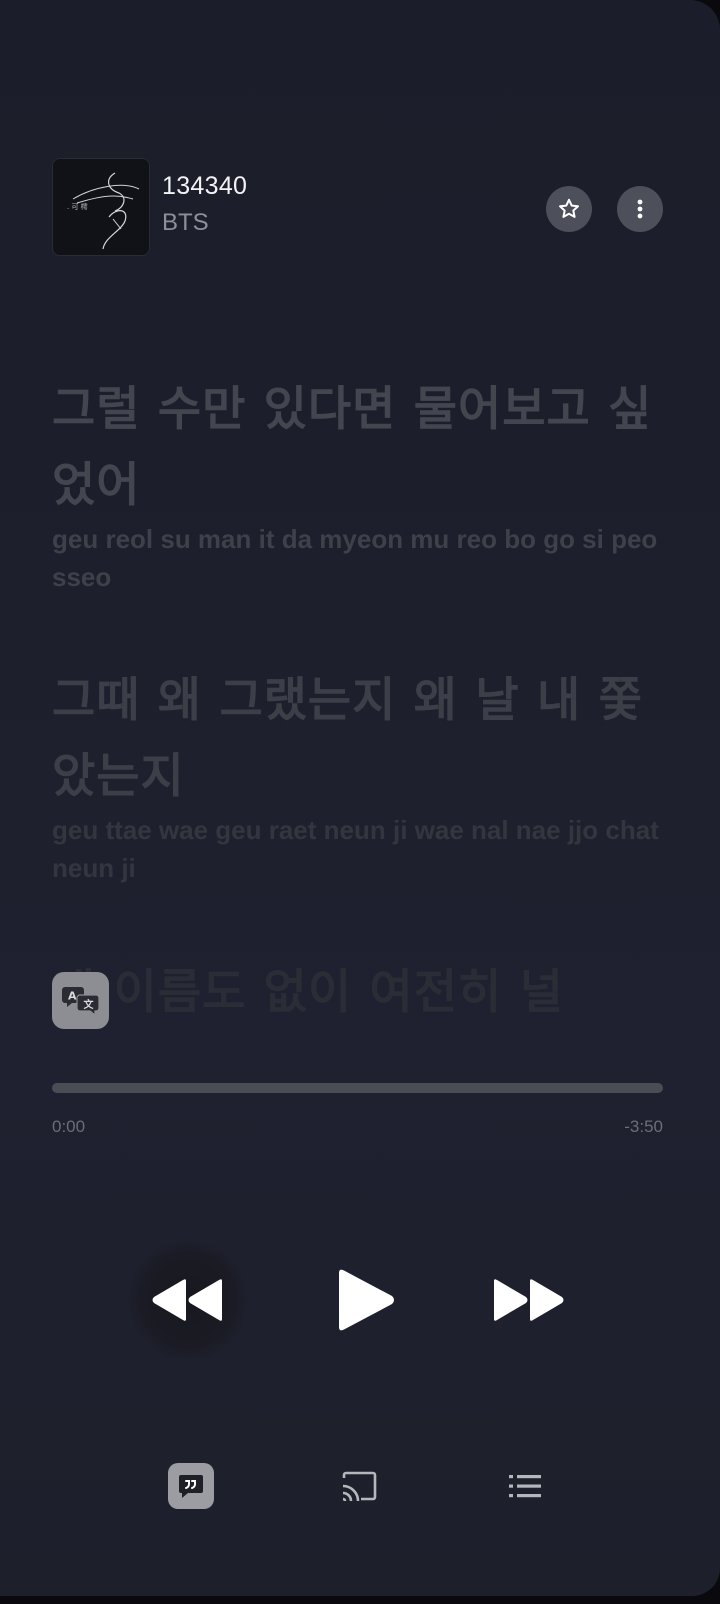 The width and height of the screenshot is (720, 1604). What do you see at coordinates (205, 186) in the screenshot?
I see `song-title: 134340` at bounding box center [205, 186].